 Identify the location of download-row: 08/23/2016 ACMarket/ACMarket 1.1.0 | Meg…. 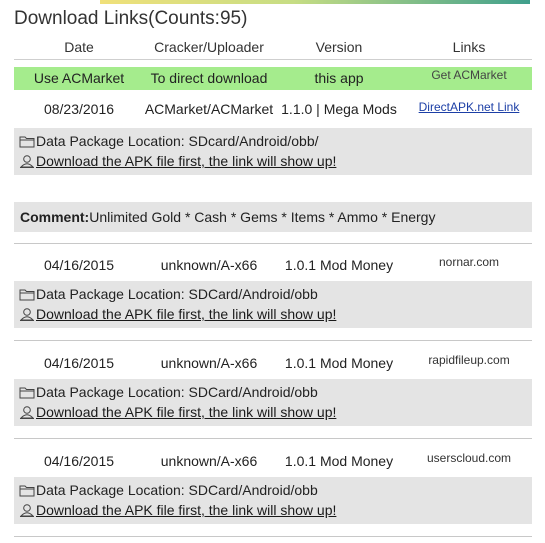
(273, 109).